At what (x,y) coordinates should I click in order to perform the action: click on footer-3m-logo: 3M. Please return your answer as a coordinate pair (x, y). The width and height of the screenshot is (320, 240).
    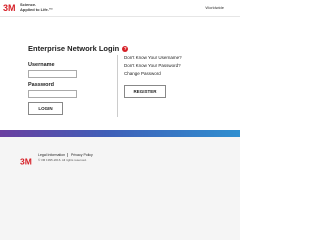
    Looking at the image, I should click on (27, 159).